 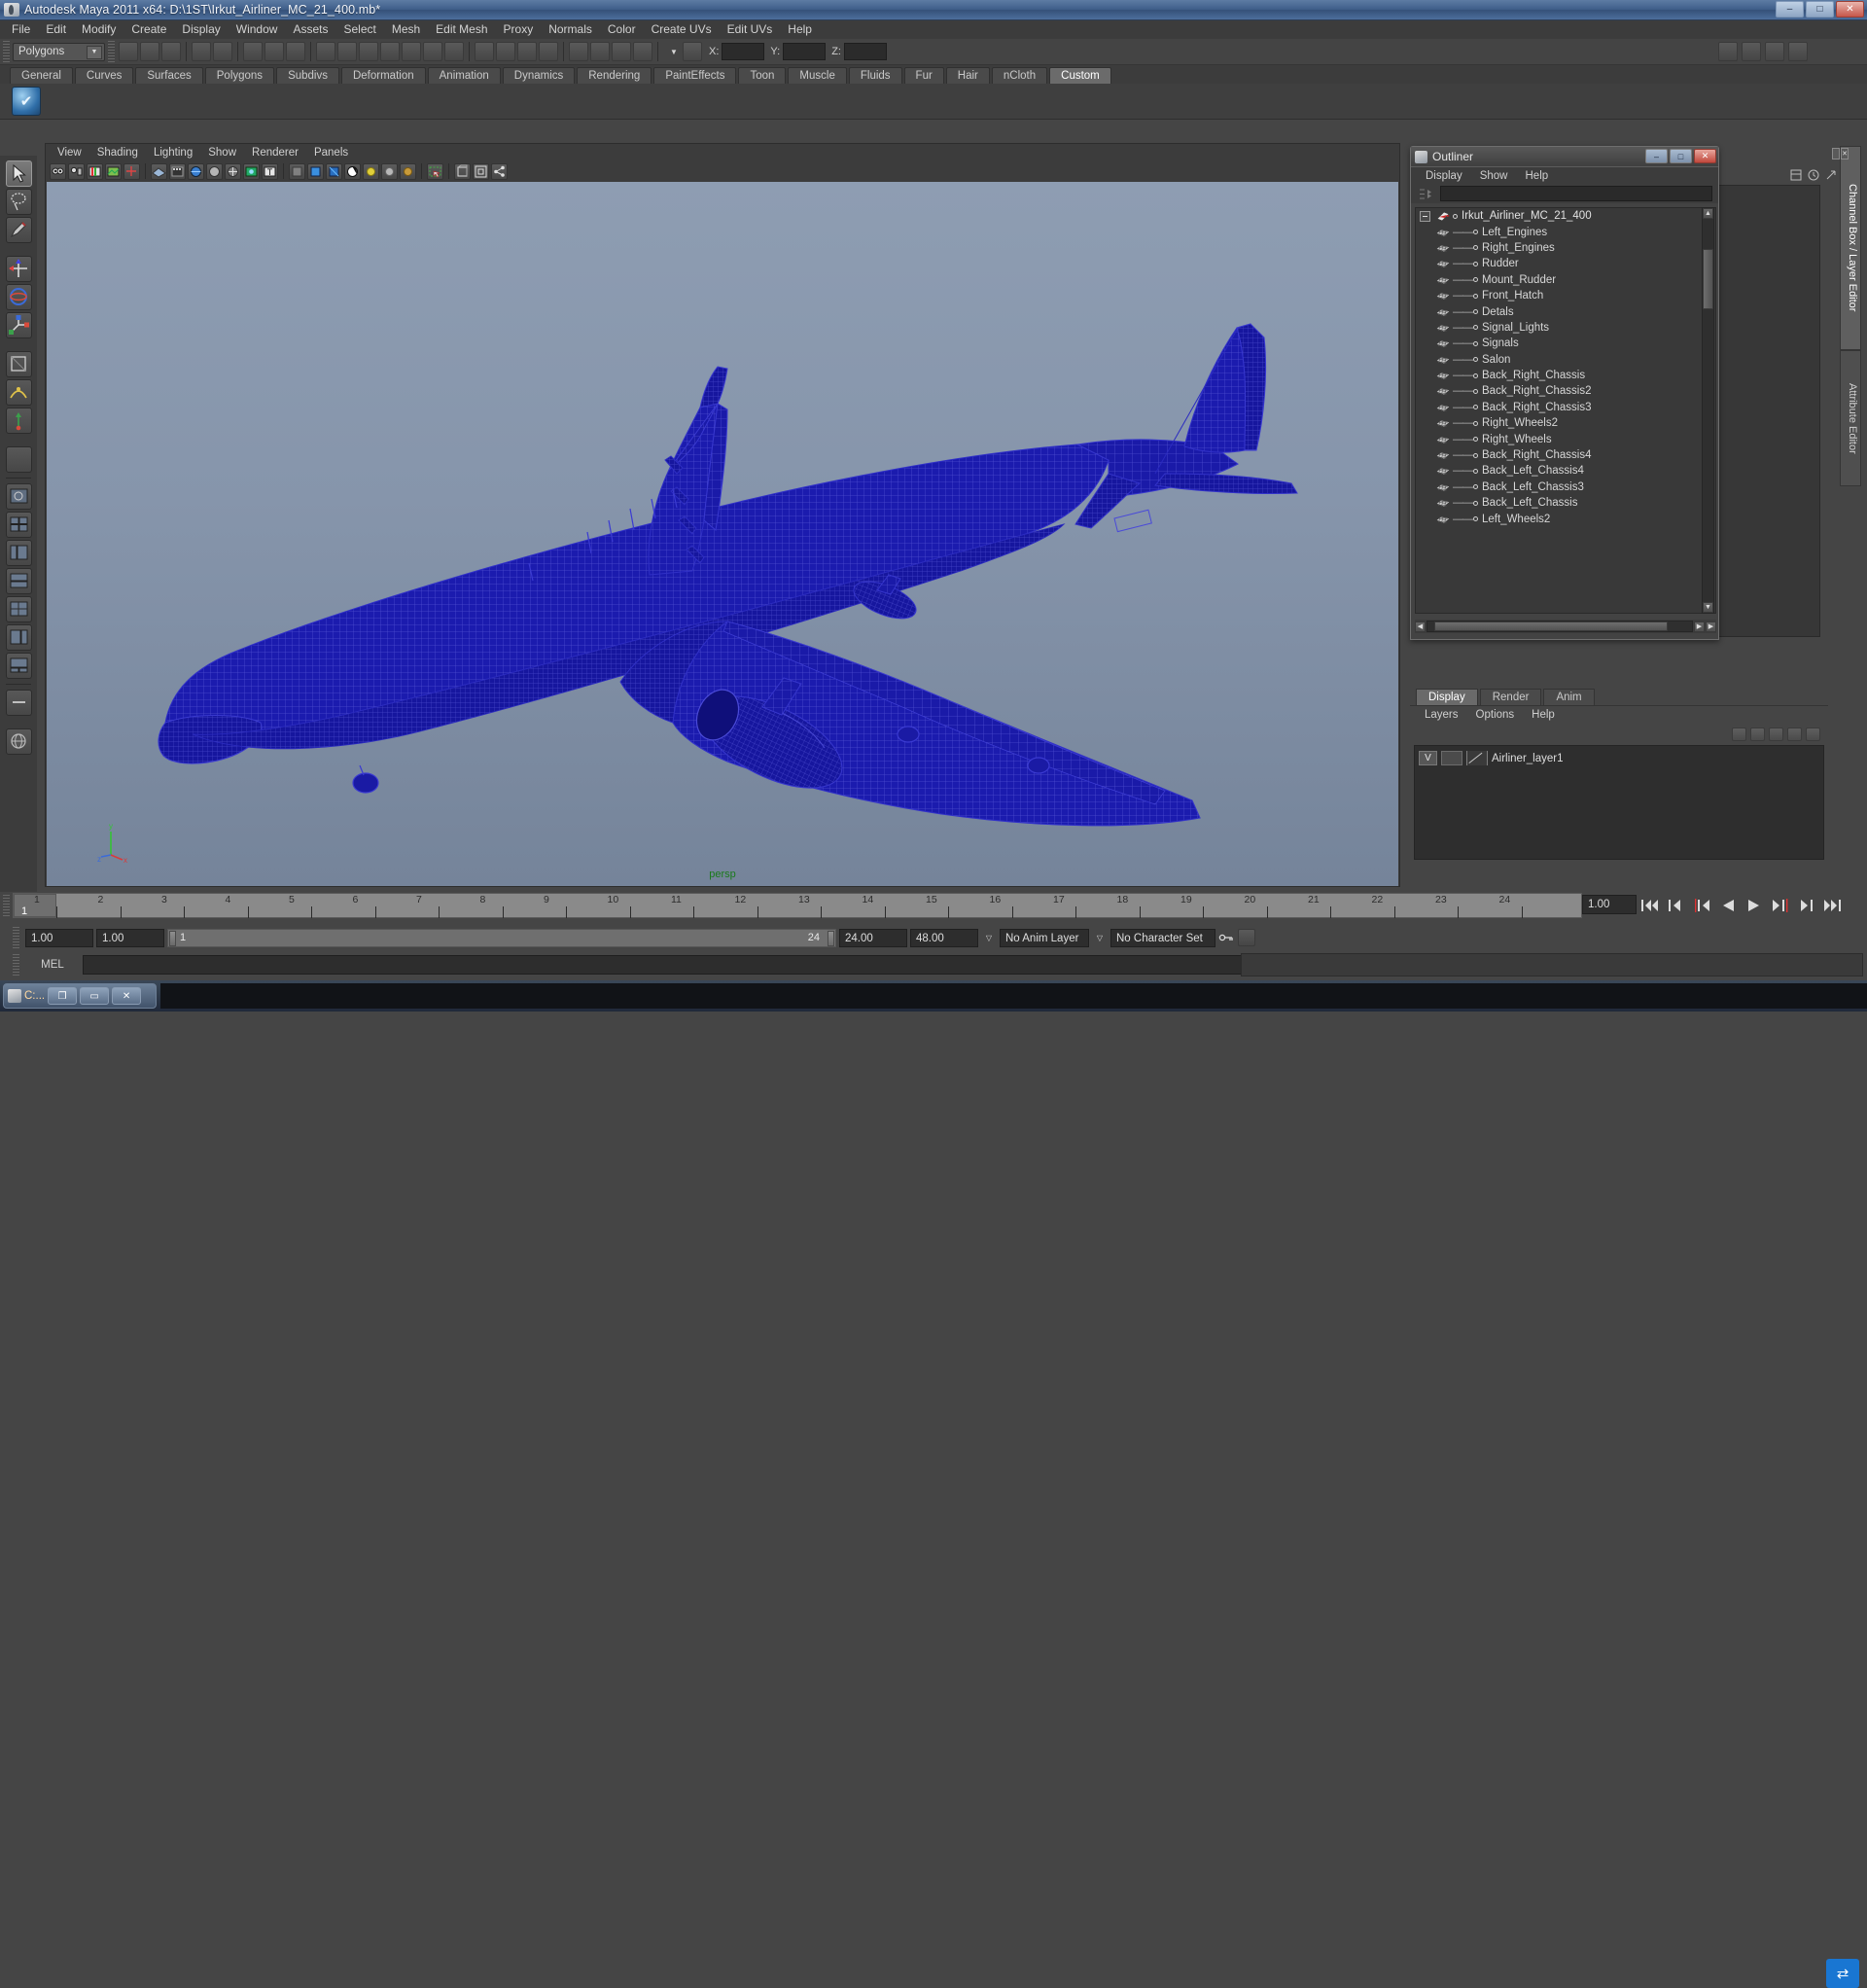 What do you see at coordinates (131, 171) in the screenshot?
I see `two-d-pan-zoom-icon` at bounding box center [131, 171].